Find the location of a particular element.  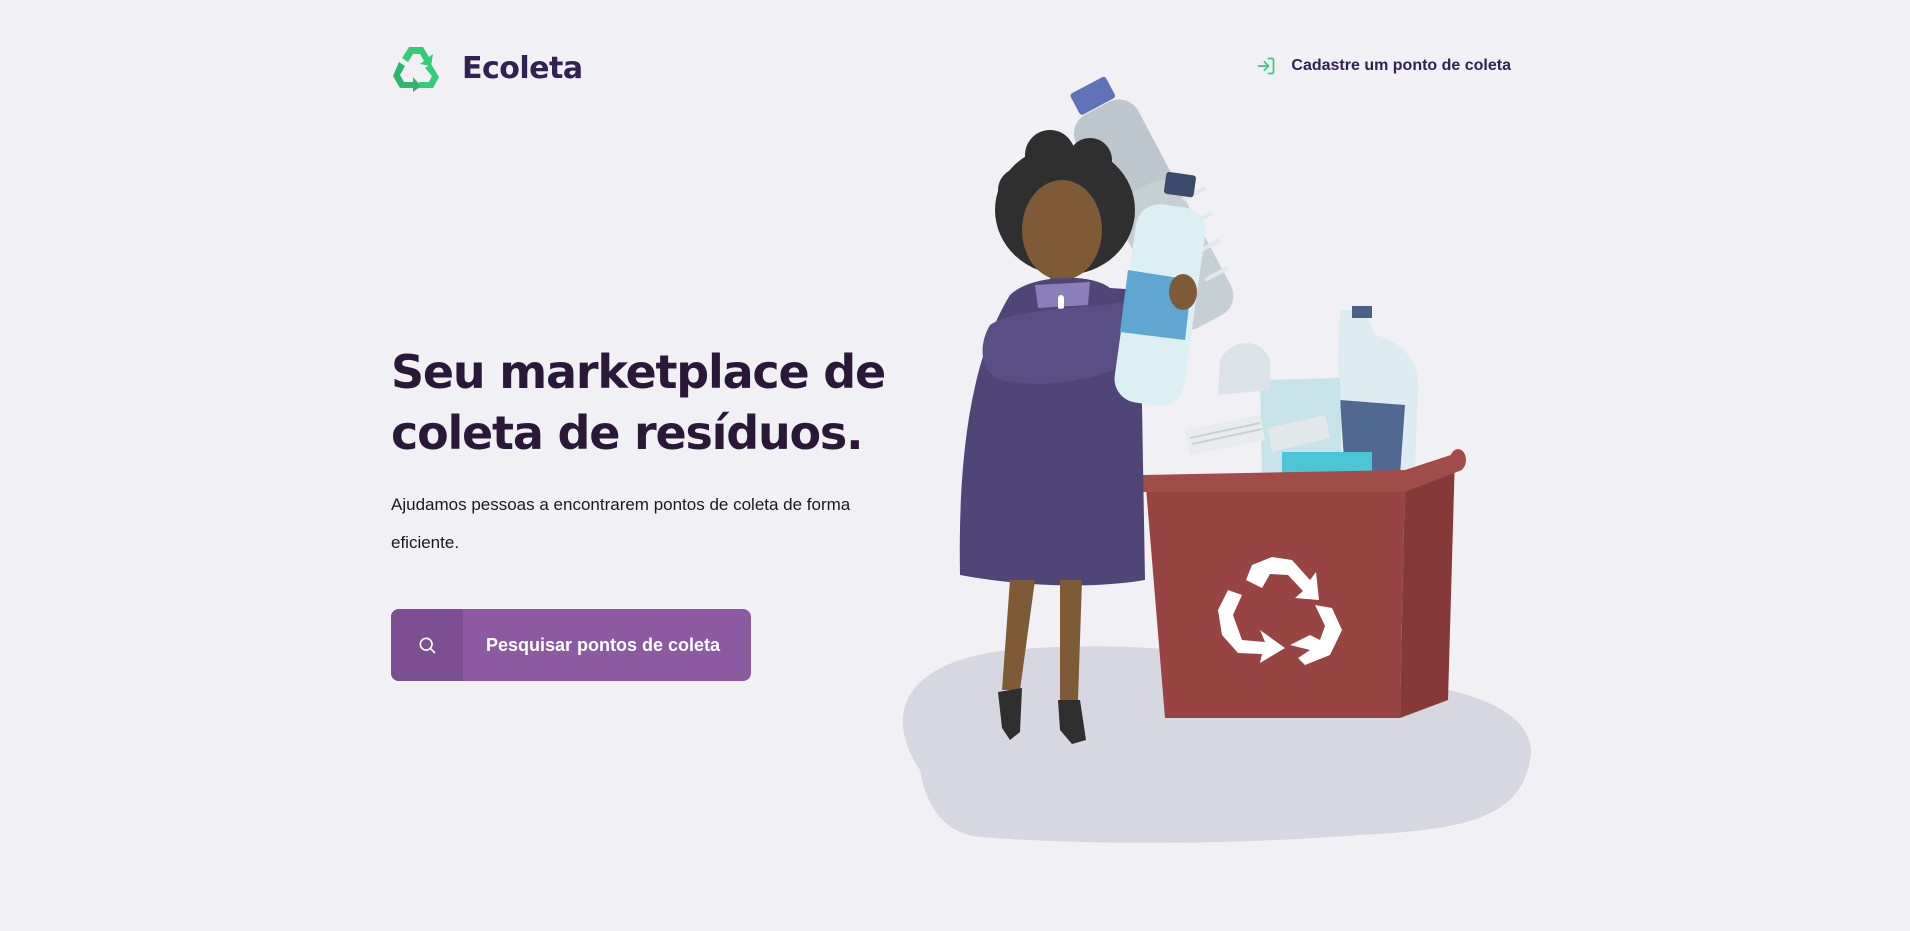

search-collection-points-button: Pesquisar pontos de coleta is located at coordinates (571, 645).